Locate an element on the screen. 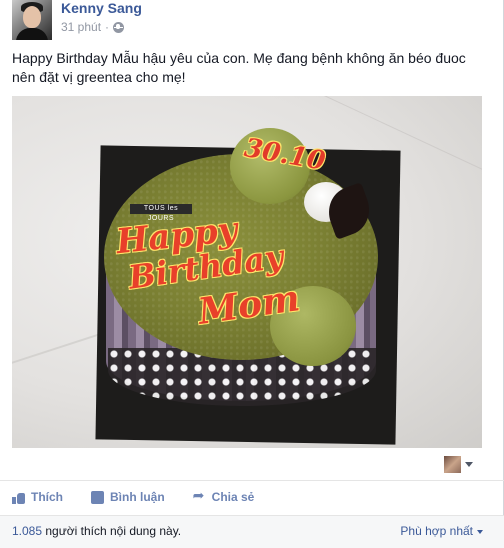 The image size is (504, 548). page-selector-icon is located at coordinates (452, 464).